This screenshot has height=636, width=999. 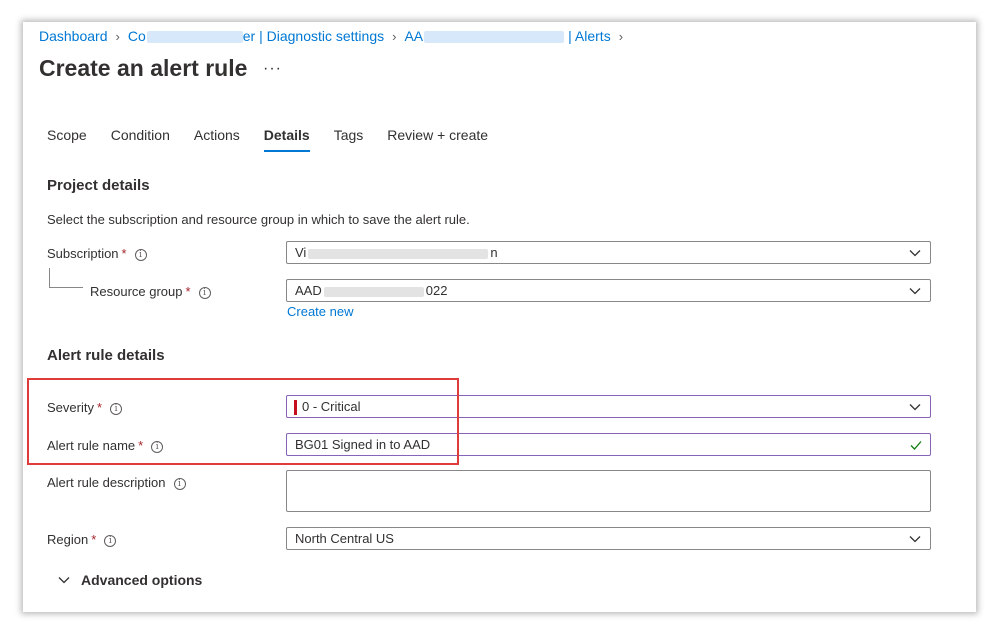 What do you see at coordinates (608, 491) in the screenshot?
I see `alert-rule-description-textarea` at bounding box center [608, 491].